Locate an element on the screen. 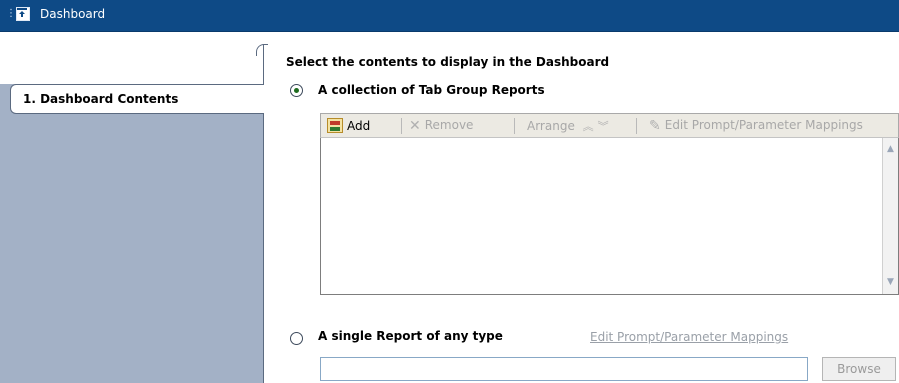  single-report-radio is located at coordinates (296, 338).